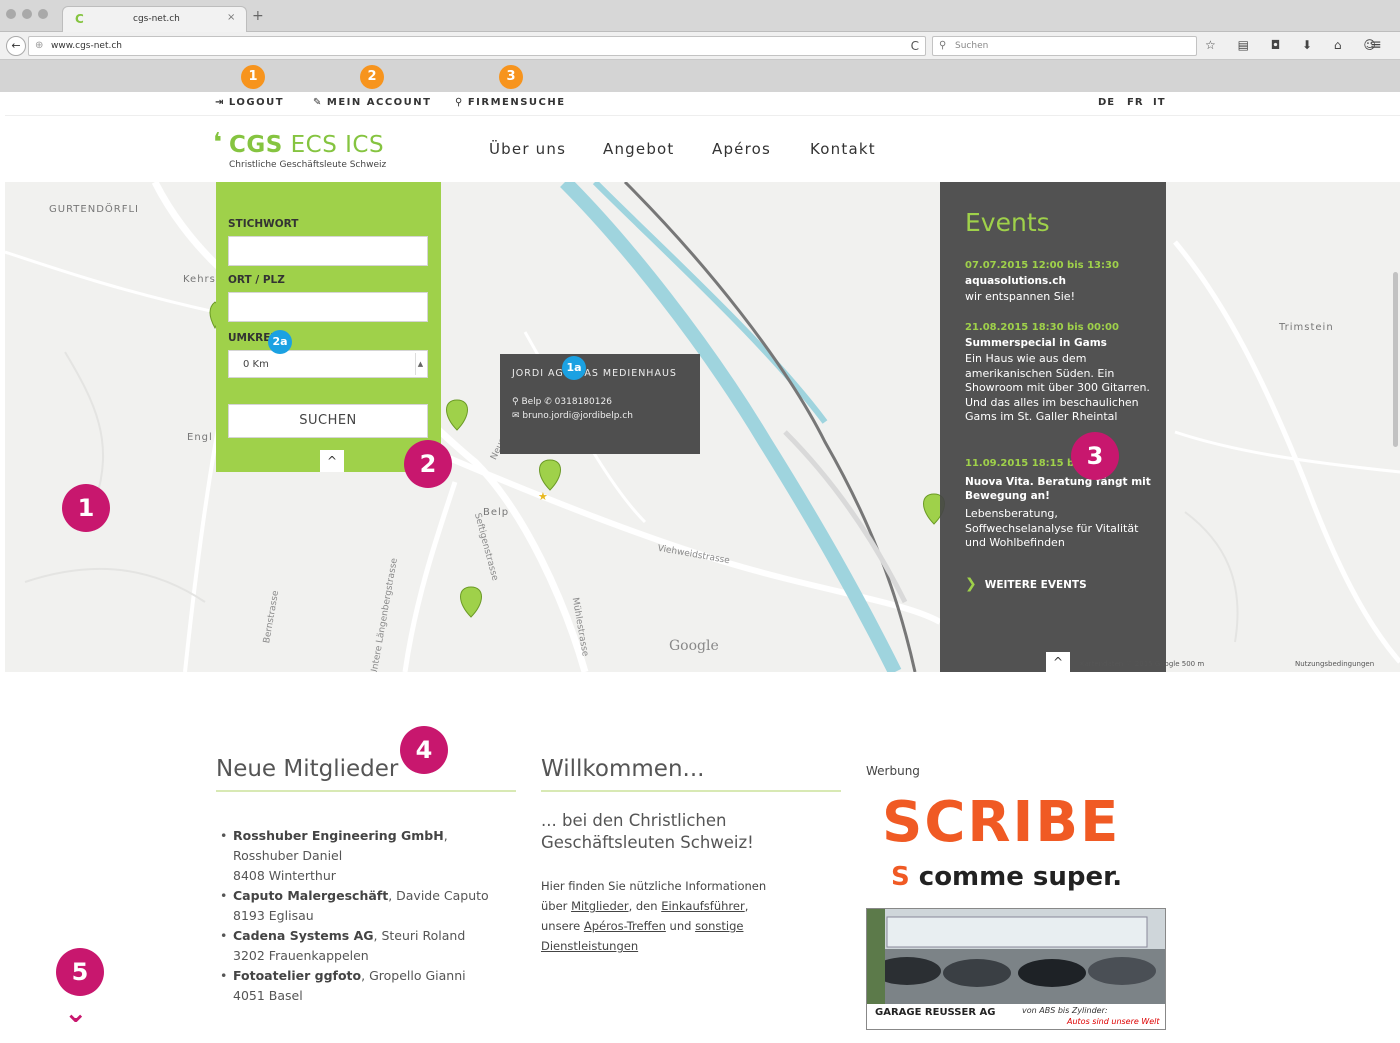 The width and height of the screenshot is (1400, 1043). Describe the element at coordinates (510, 102) in the screenshot. I see `company-search-link: ⚲ FIRMENSUCHE` at that location.